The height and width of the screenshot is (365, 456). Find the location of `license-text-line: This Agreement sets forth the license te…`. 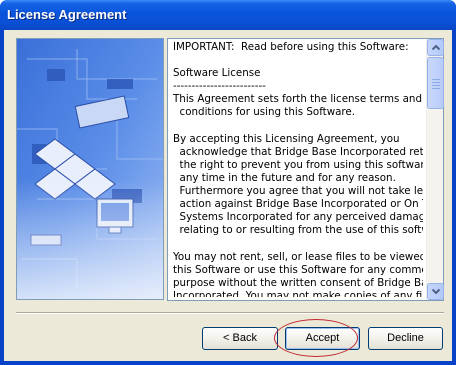

license-text-line: This Agreement sets forth the license te… is located at coordinates (297, 99).